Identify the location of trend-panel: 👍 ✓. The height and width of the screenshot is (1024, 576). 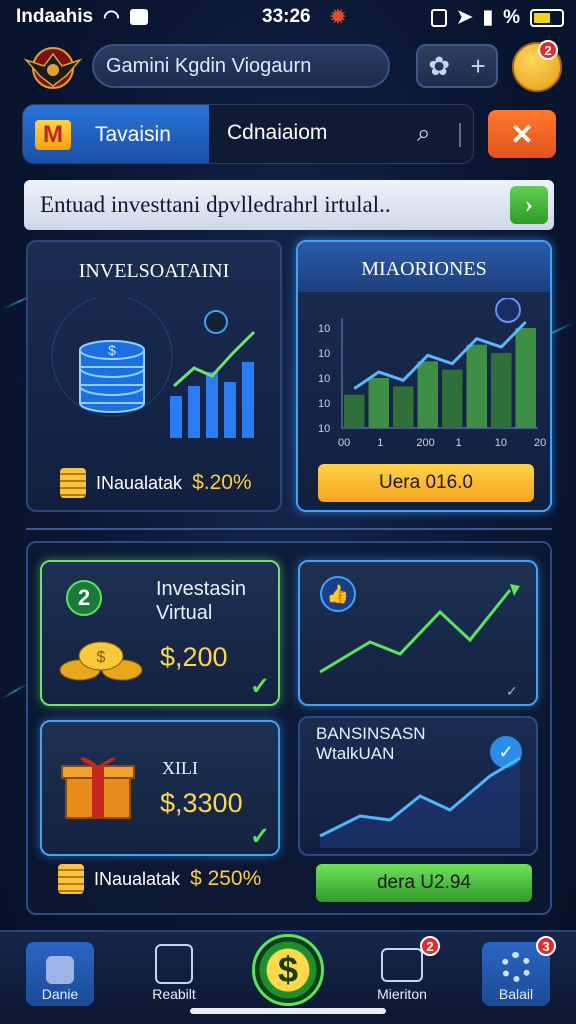
(418, 633).